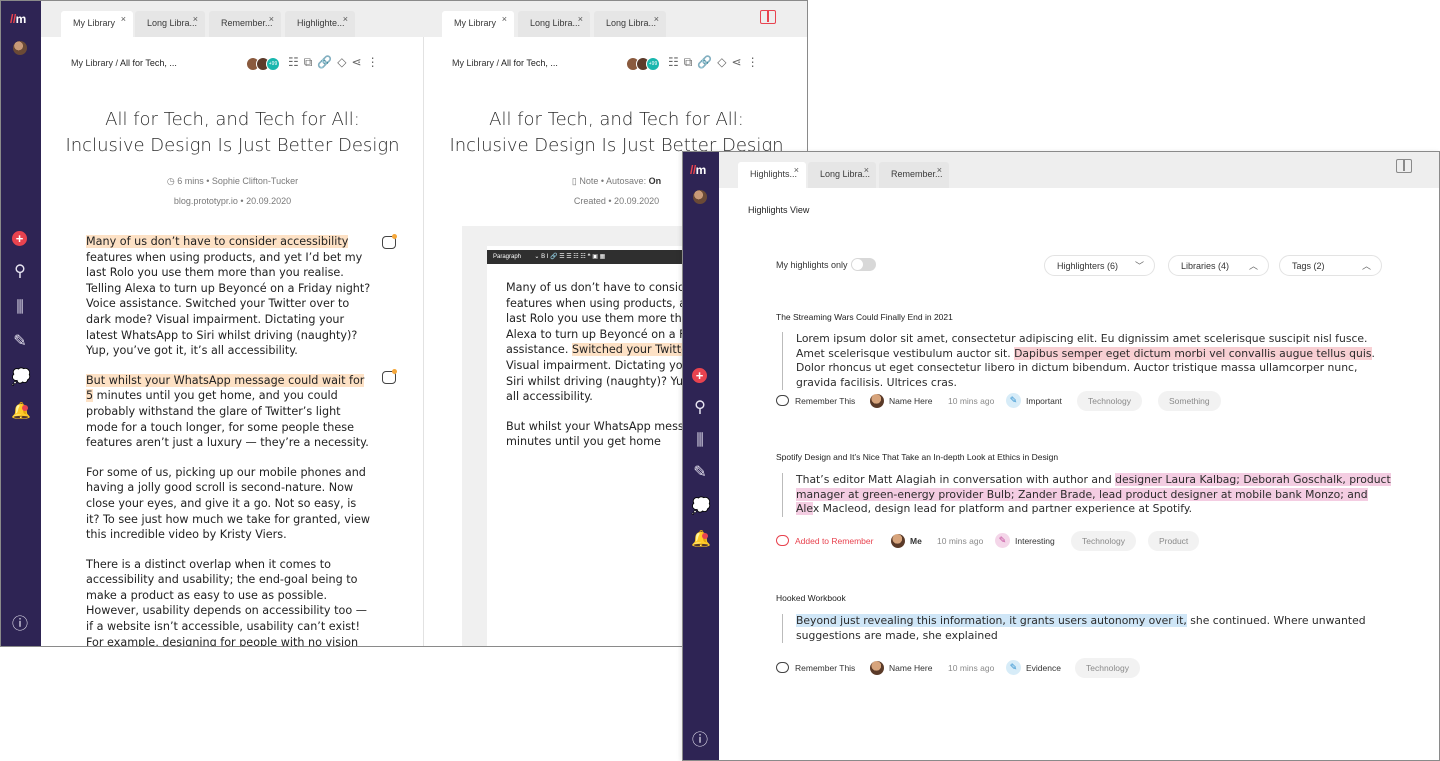  I want to click on libraries-filter: Libraries (4) ︿, so click(1218, 265).